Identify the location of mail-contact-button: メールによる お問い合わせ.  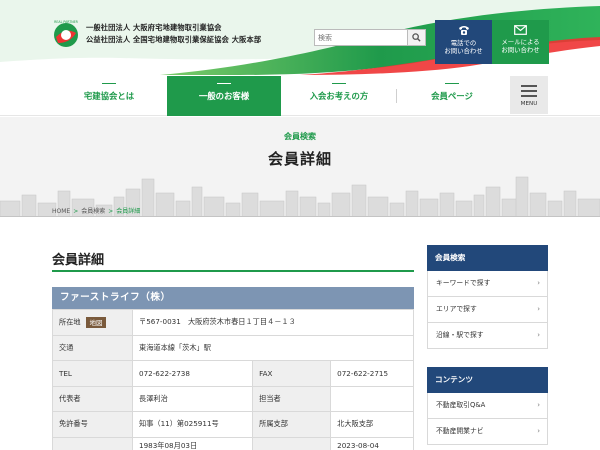
(520, 42).